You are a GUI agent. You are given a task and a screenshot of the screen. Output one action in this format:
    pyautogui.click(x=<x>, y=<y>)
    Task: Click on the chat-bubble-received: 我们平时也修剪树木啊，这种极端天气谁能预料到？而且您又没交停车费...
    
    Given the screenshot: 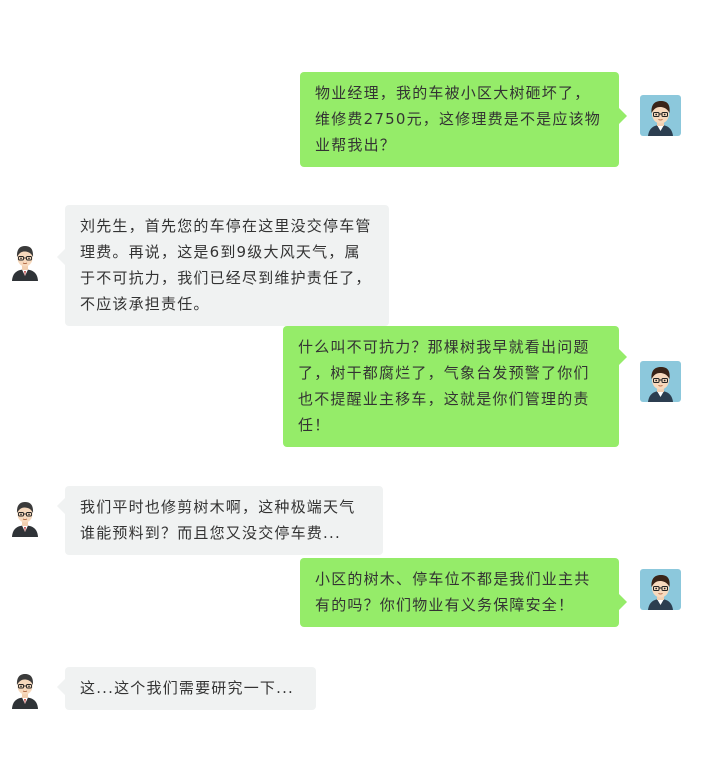 What is the action you would take?
    pyautogui.click(x=220, y=520)
    